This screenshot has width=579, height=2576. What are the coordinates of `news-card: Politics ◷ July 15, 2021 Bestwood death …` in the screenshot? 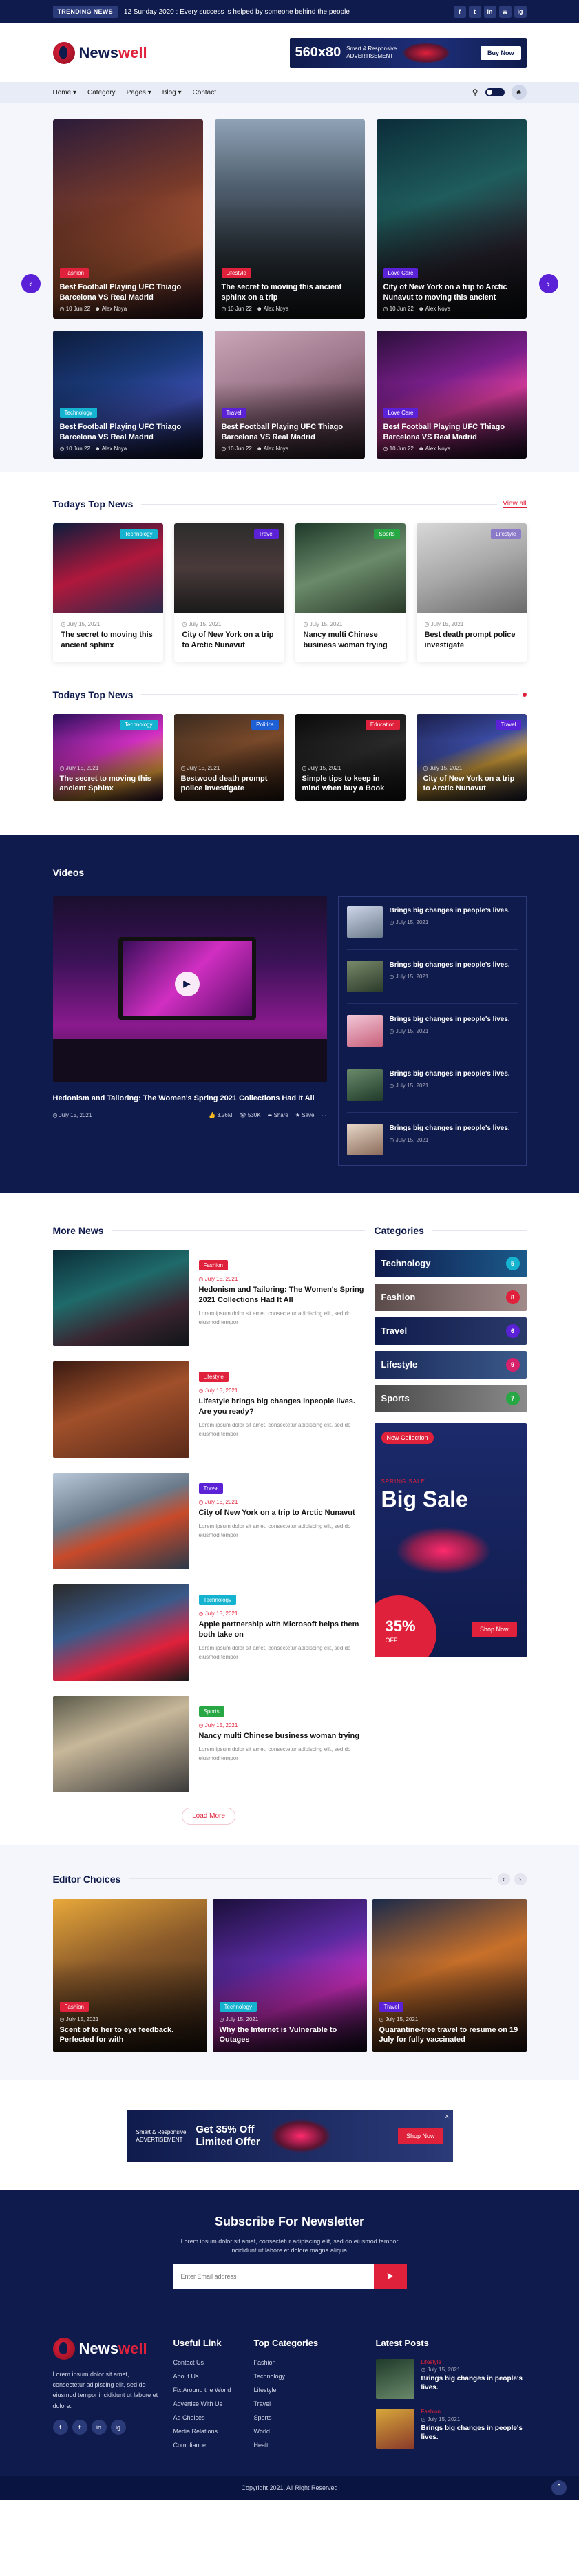 It's located at (228, 757).